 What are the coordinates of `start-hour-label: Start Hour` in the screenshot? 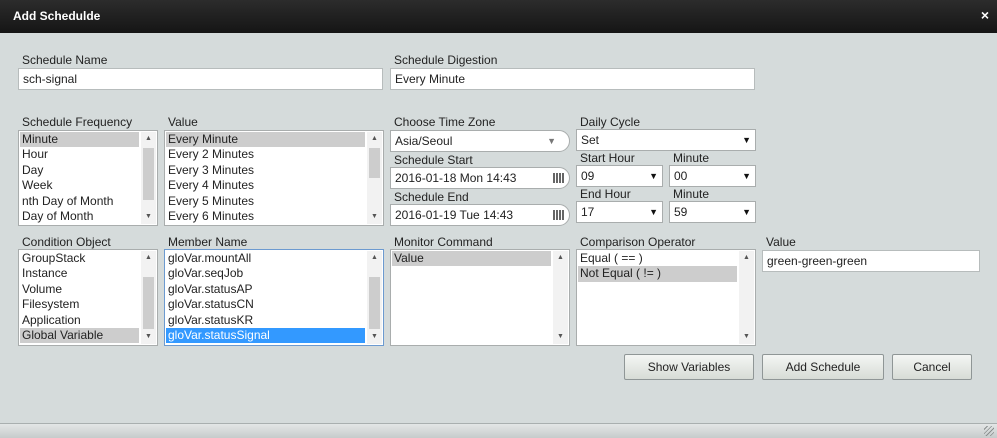 It's located at (607, 158).